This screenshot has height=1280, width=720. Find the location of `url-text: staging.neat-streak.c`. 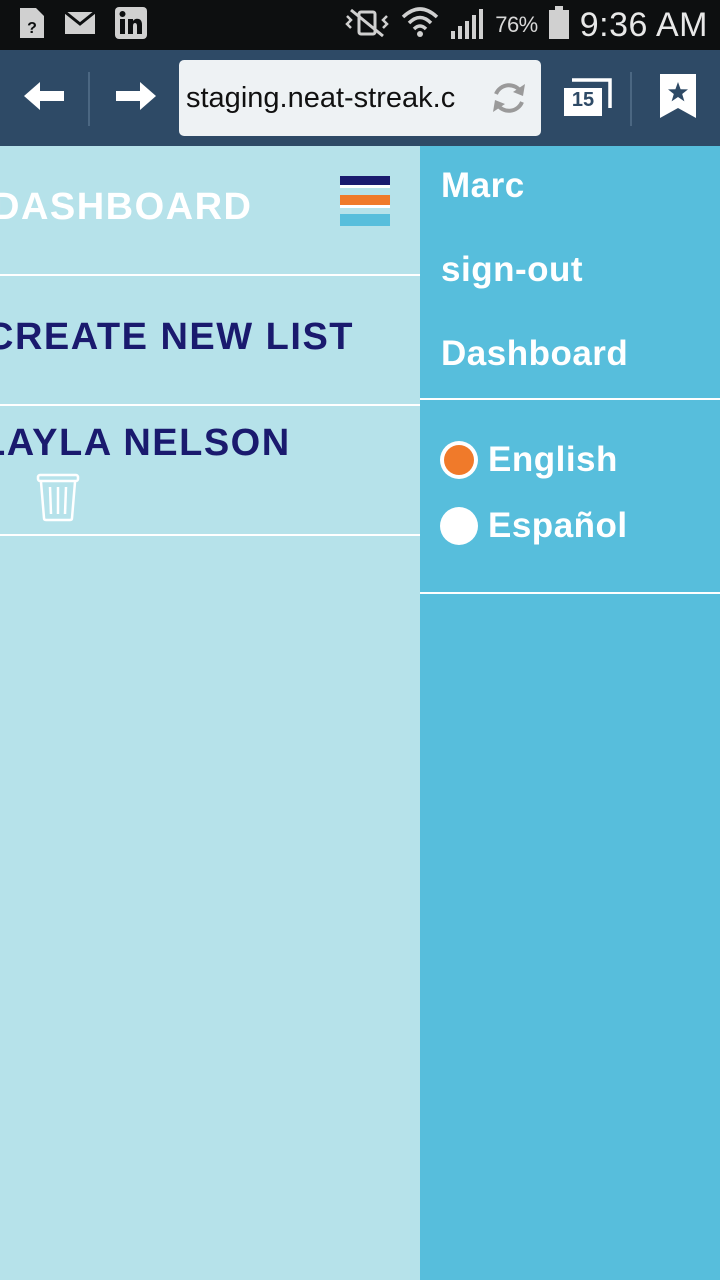

url-text: staging.neat-streak.c is located at coordinates (336, 98).